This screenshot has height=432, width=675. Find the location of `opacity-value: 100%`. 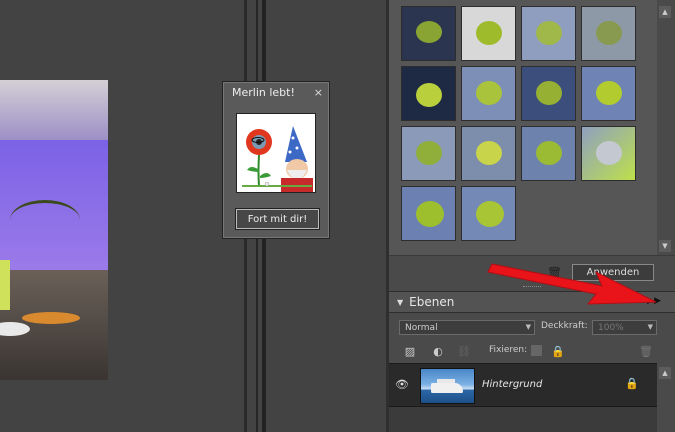

opacity-value: 100% is located at coordinates (611, 327).